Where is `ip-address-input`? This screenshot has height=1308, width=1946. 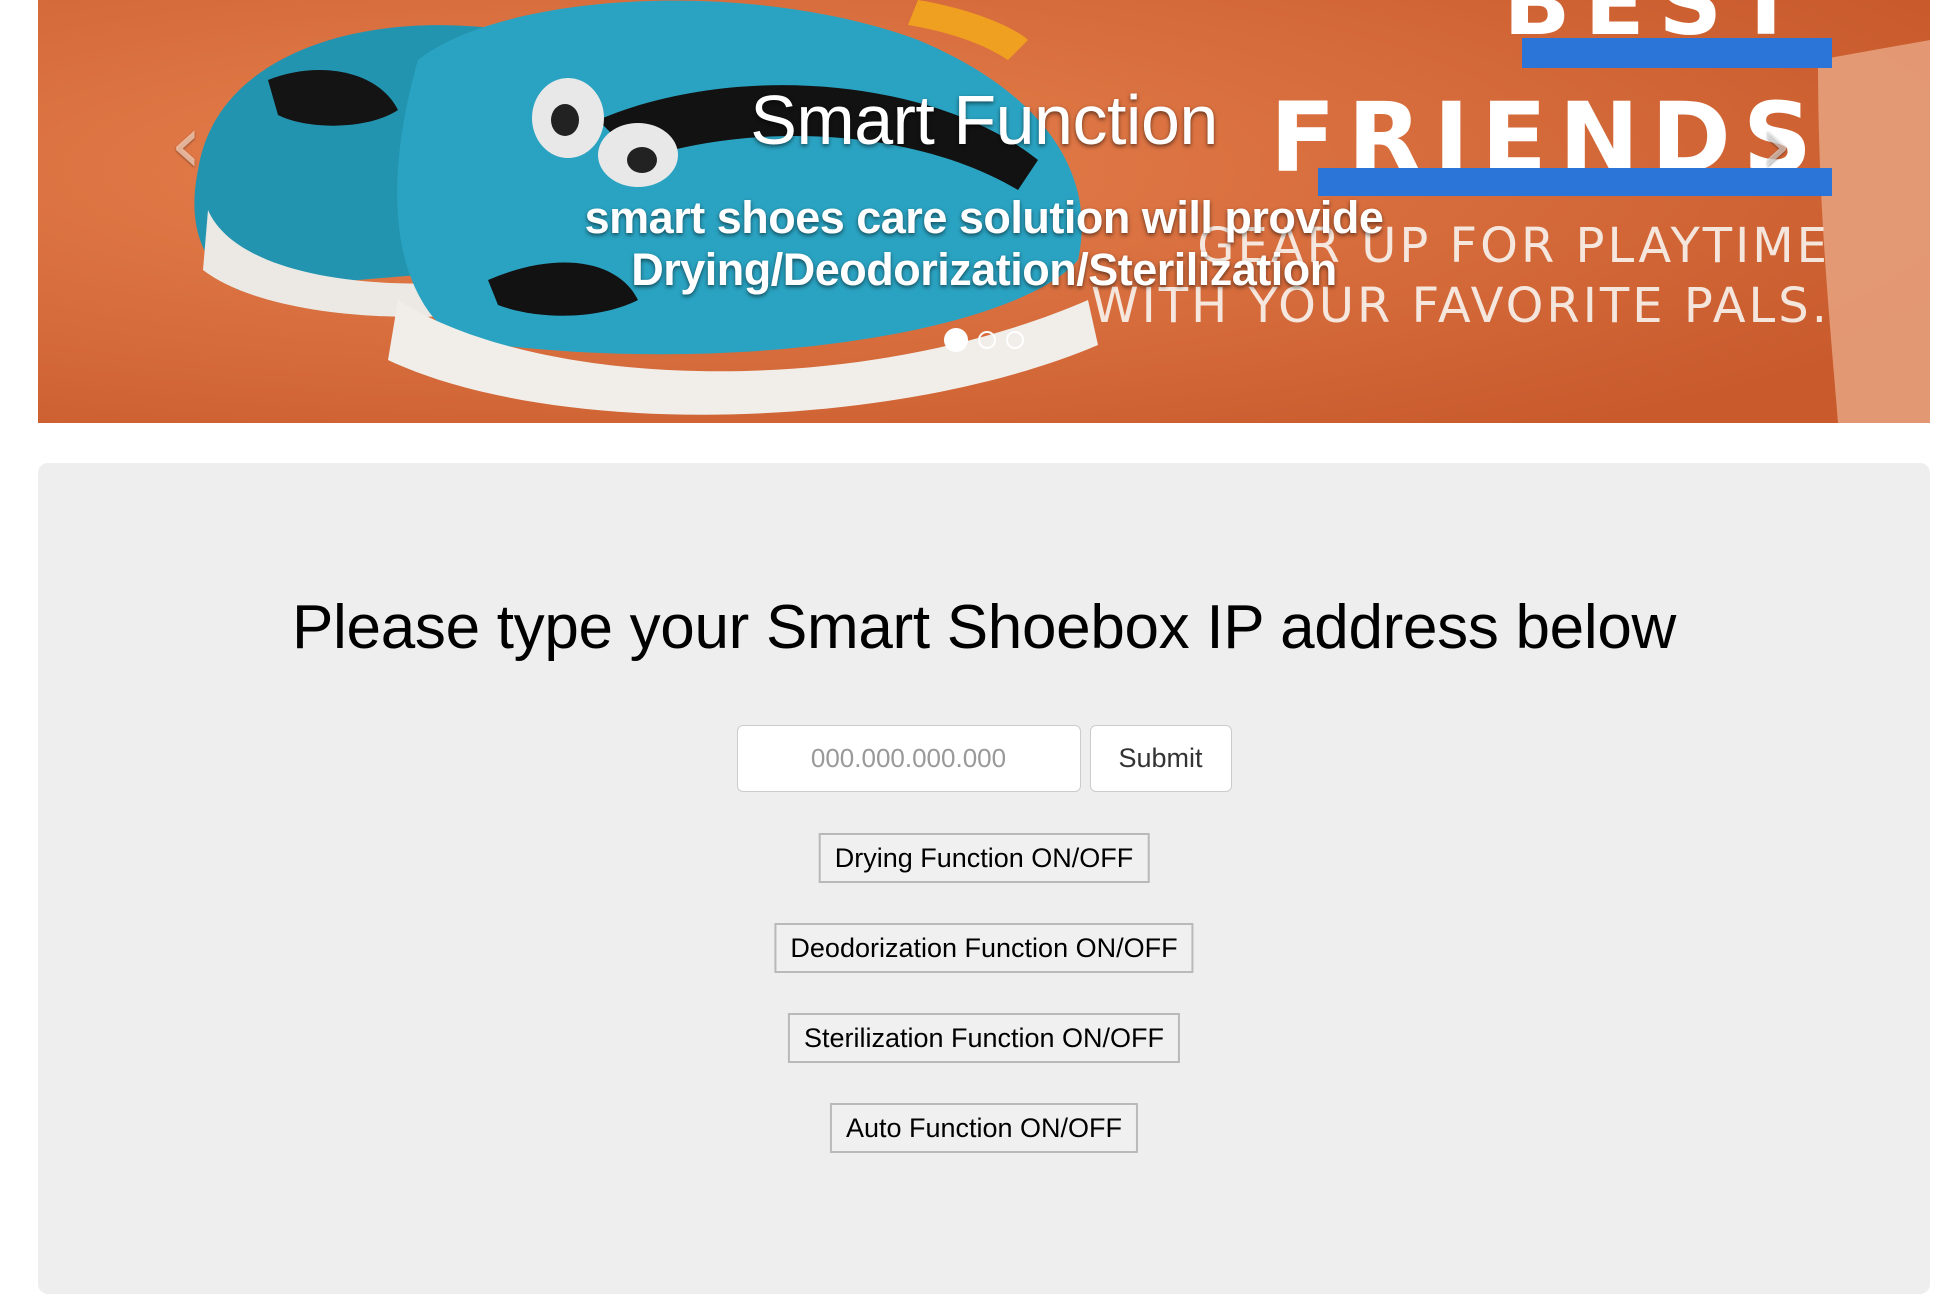
ip-address-input is located at coordinates (908, 758).